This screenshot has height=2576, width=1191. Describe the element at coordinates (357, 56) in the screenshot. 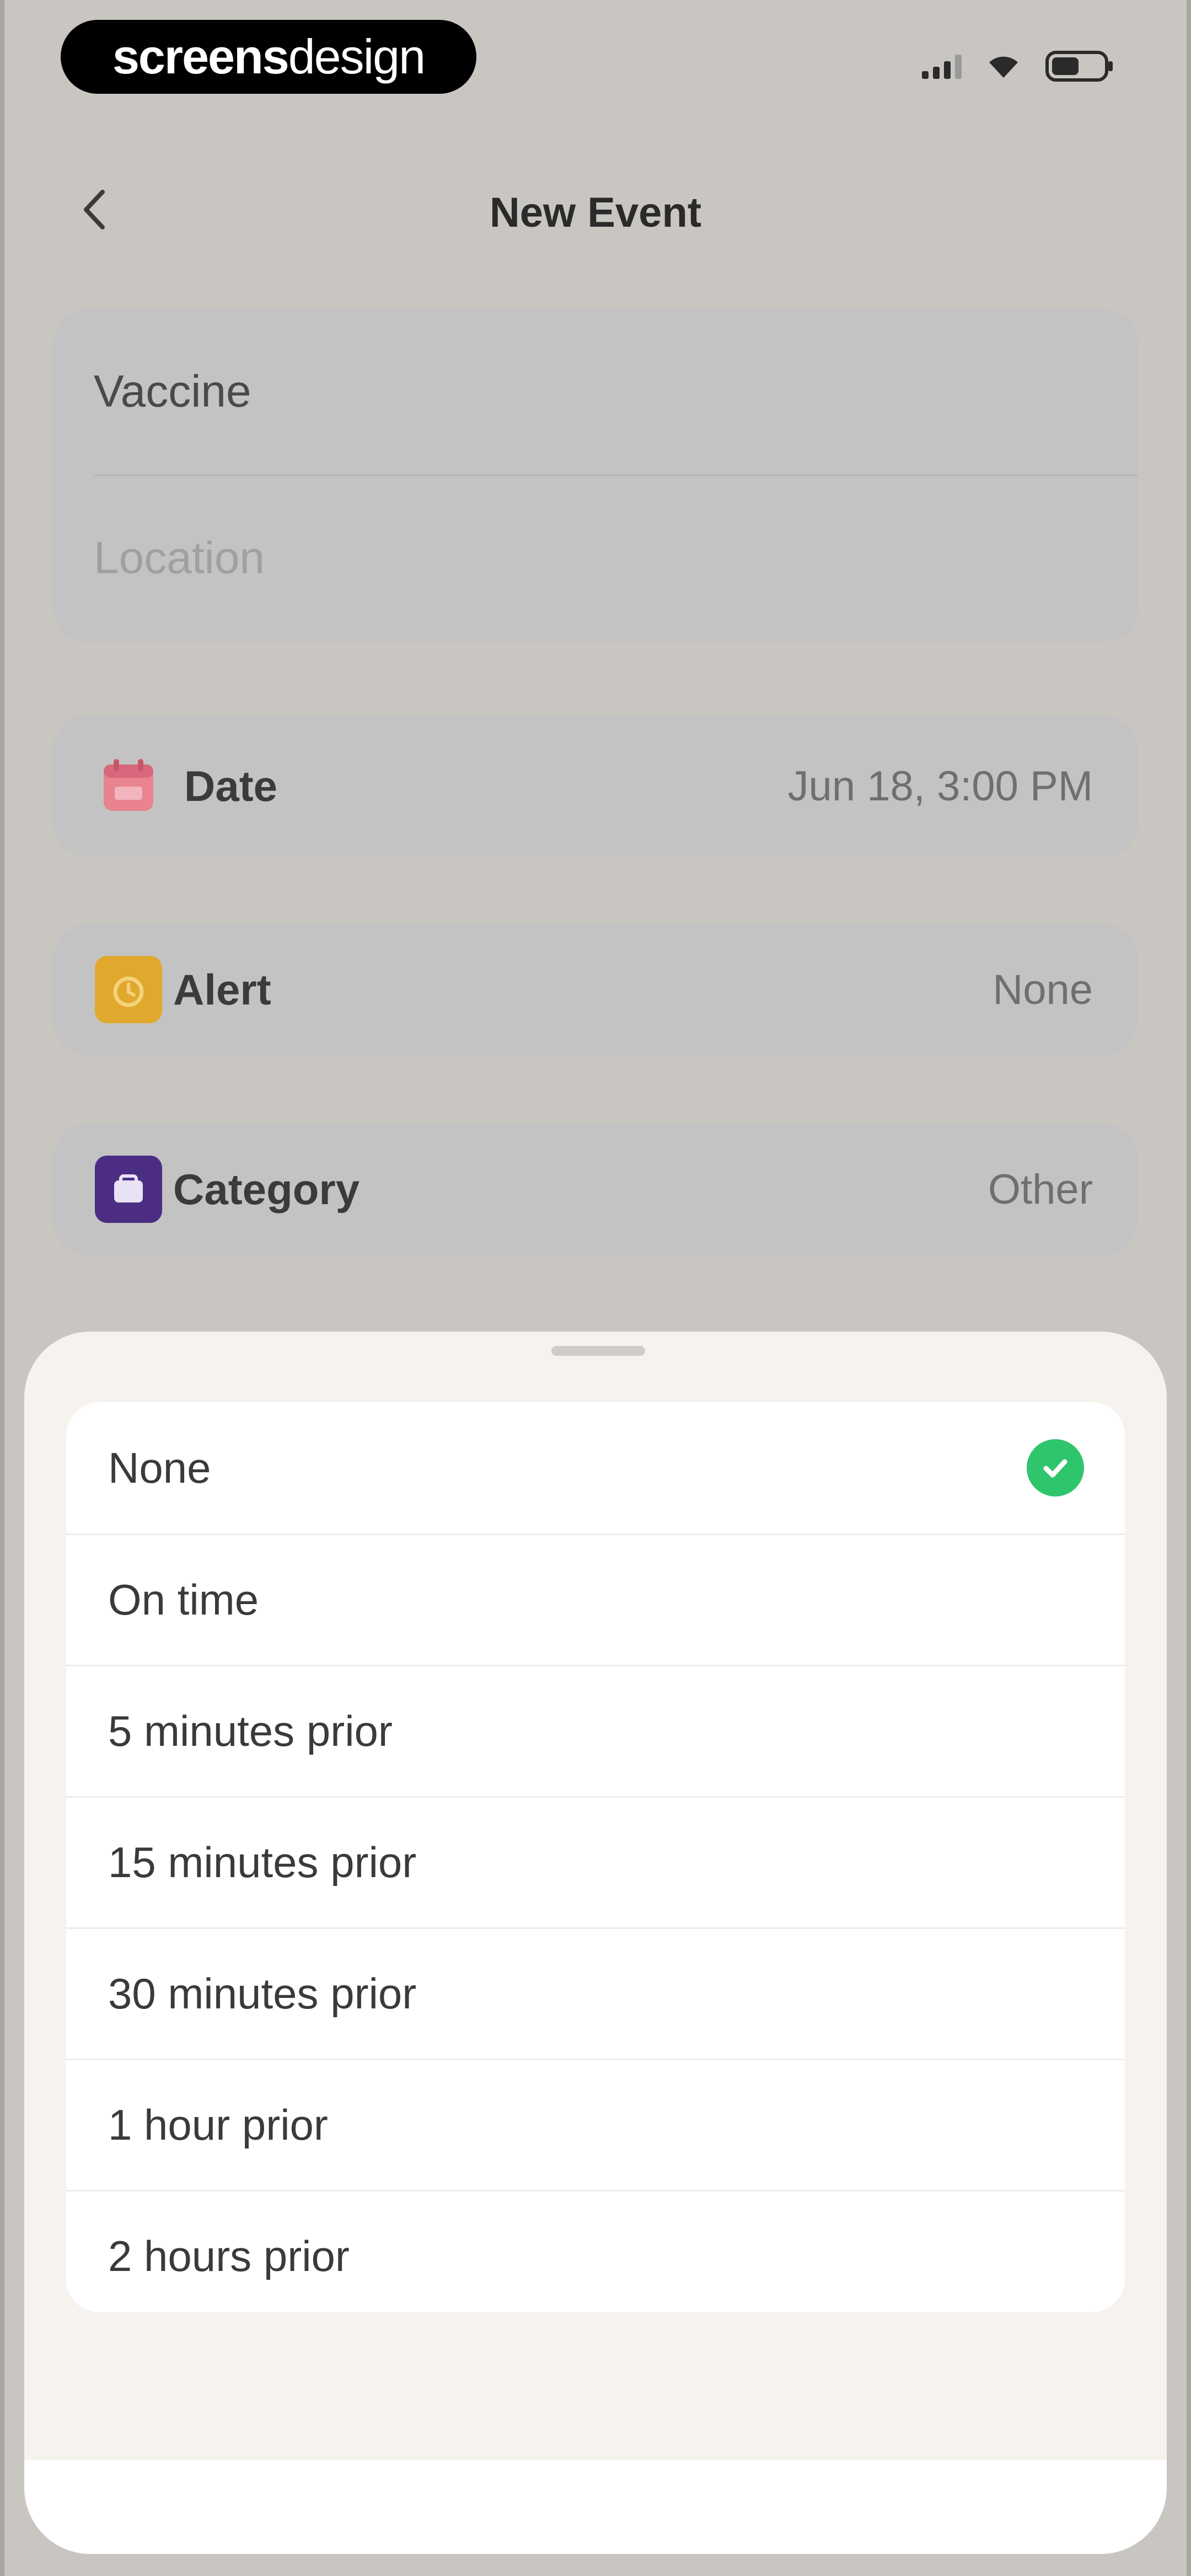

I see `brand-logo-light: design` at that location.